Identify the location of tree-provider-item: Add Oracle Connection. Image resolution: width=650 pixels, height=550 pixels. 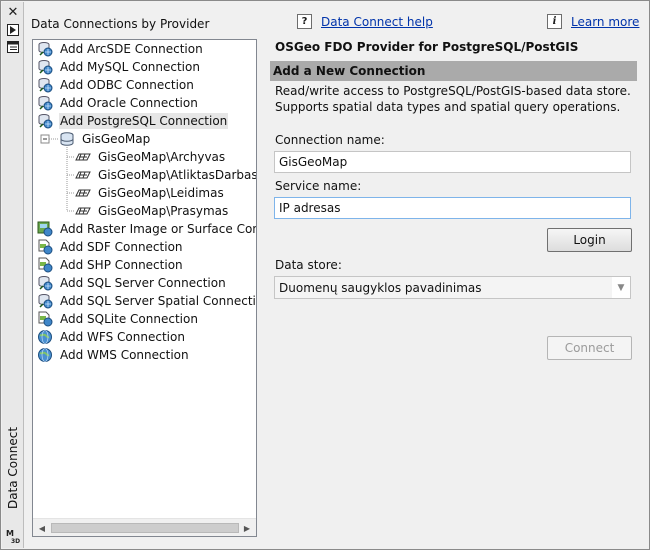
(118, 103).